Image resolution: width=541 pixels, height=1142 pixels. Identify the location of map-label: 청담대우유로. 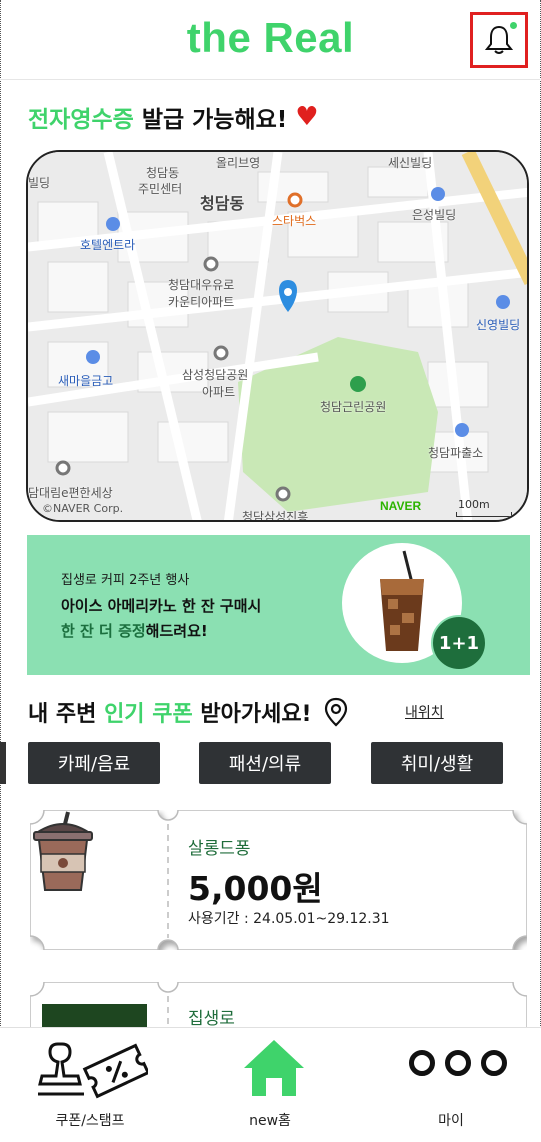
(201, 285).